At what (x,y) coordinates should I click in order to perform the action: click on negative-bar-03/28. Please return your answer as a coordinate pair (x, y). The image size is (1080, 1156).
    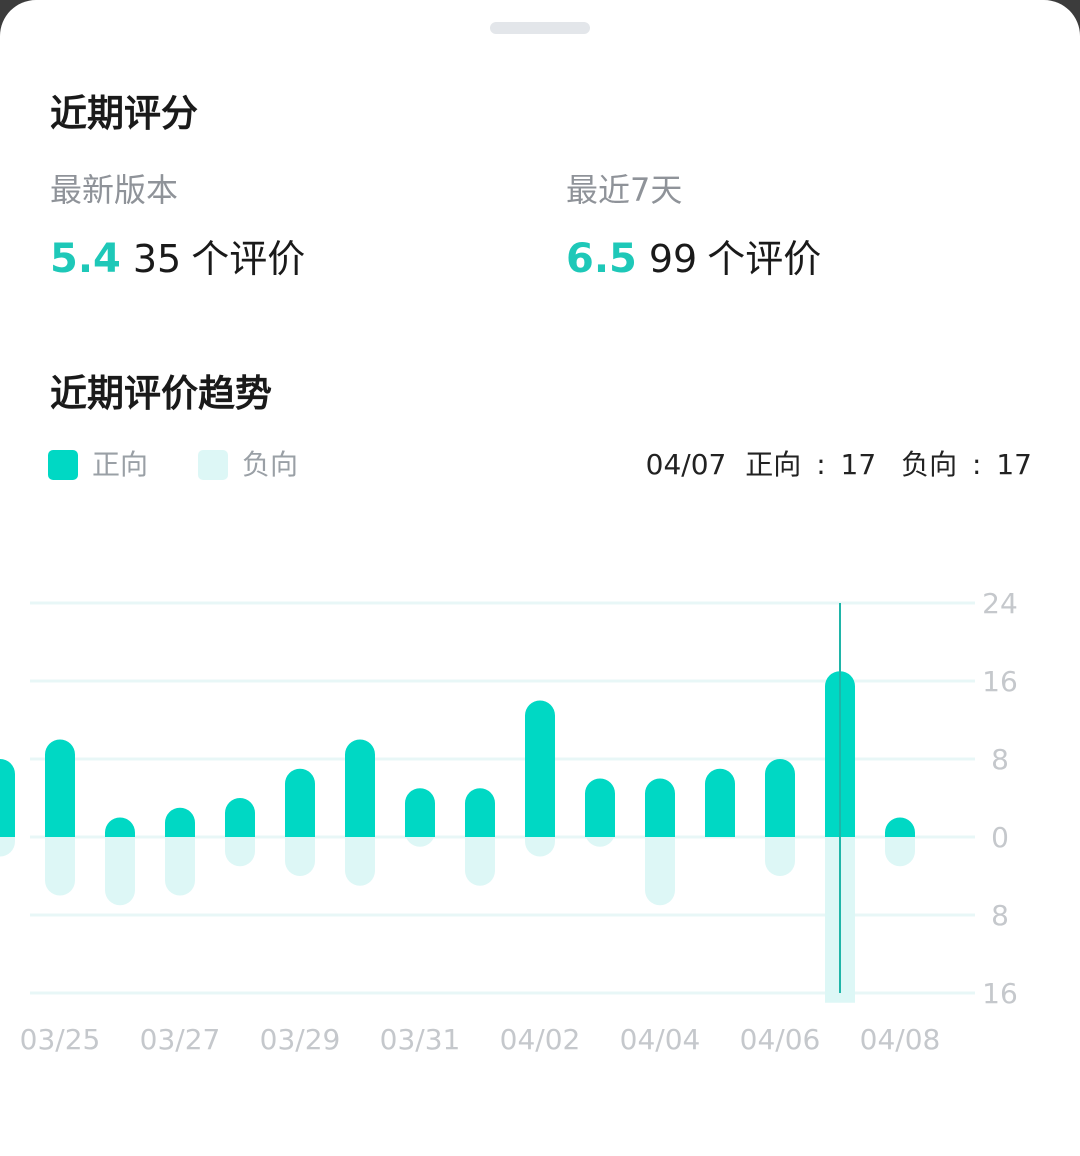
    Looking at the image, I should click on (240, 852).